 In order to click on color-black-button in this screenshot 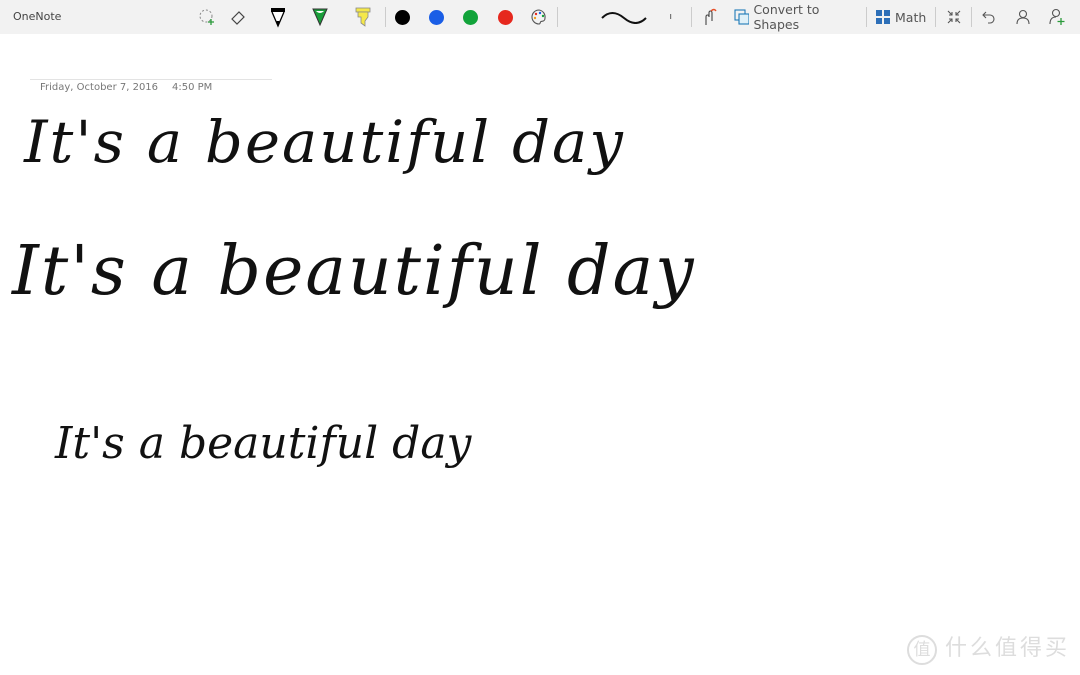, I will do `click(402, 17)`.